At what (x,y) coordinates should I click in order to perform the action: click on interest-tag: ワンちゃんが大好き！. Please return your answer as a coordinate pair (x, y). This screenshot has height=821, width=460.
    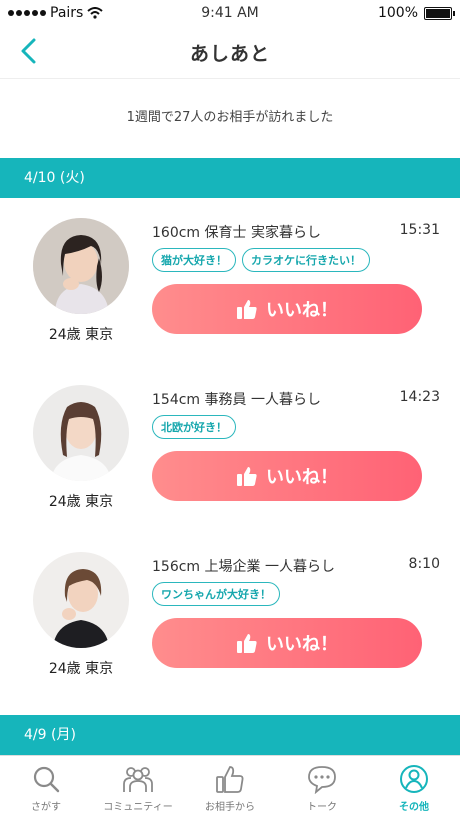
    Looking at the image, I should click on (216, 594).